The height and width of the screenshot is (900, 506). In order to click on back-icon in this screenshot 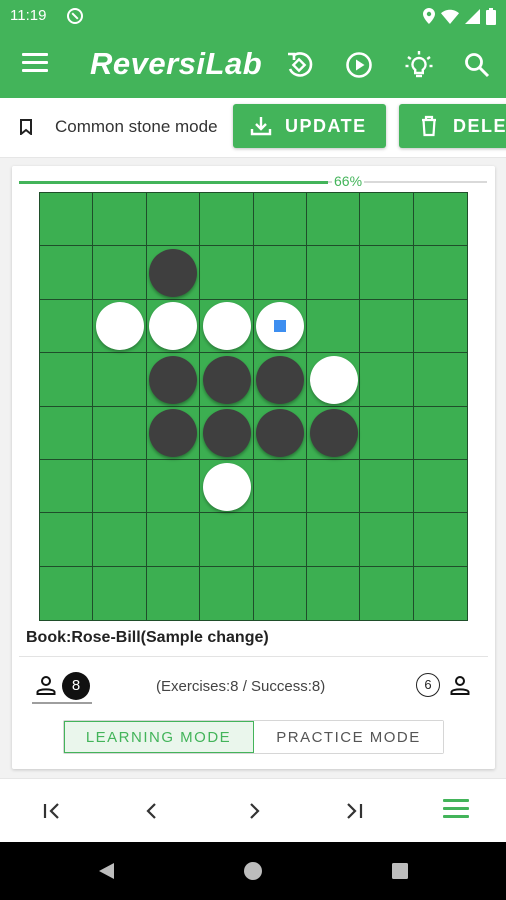, I will do `click(106, 871)`.